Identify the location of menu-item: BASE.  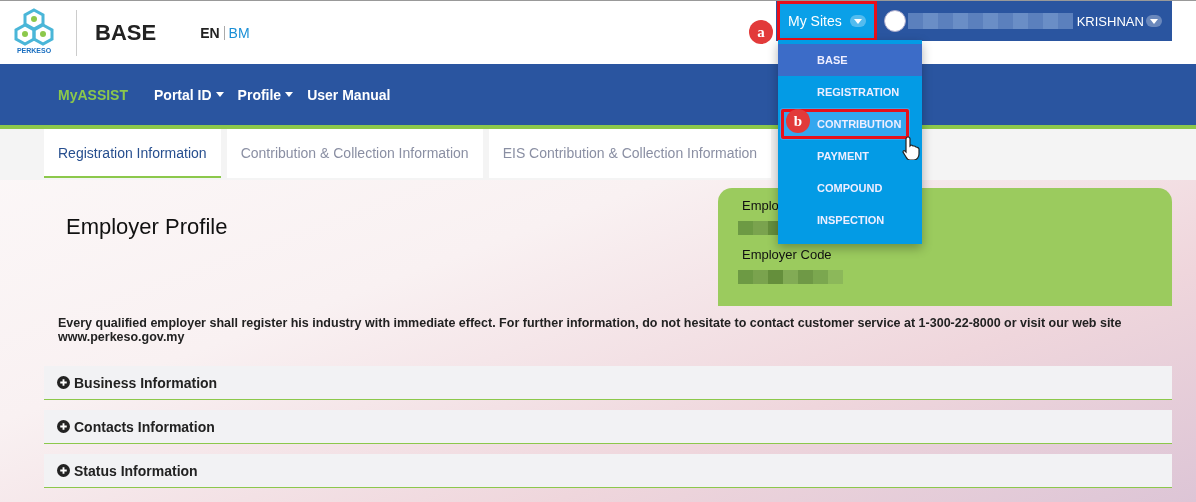
(850, 60).